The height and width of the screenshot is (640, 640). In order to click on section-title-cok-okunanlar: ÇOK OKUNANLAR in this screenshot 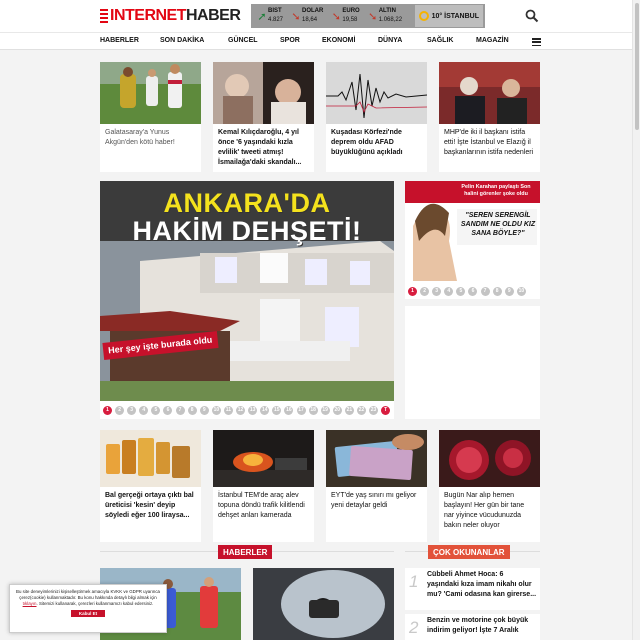, I will do `click(469, 552)`.